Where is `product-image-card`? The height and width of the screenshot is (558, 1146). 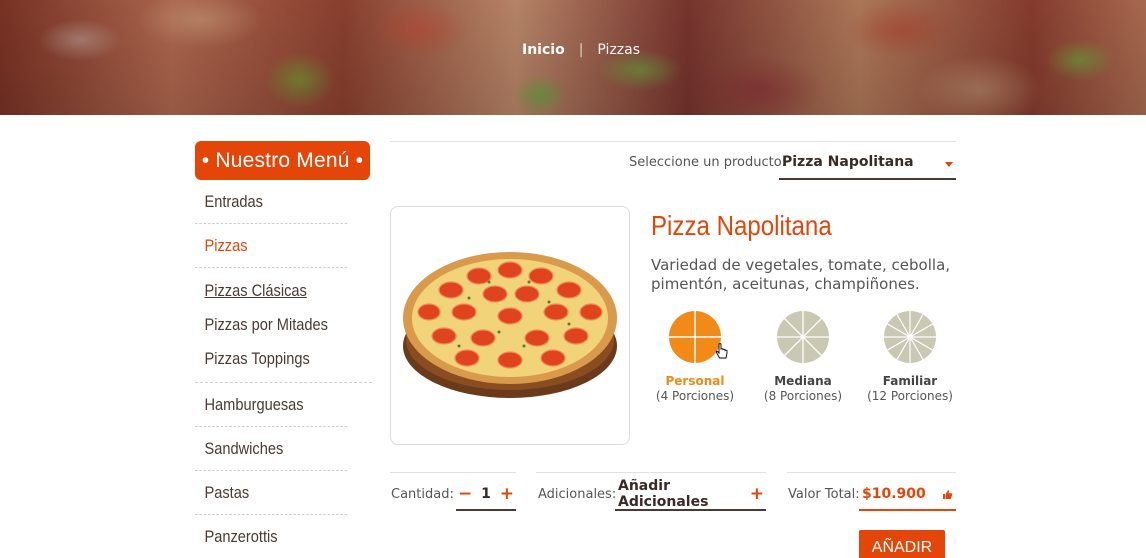 product-image-card is located at coordinates (510, 325).